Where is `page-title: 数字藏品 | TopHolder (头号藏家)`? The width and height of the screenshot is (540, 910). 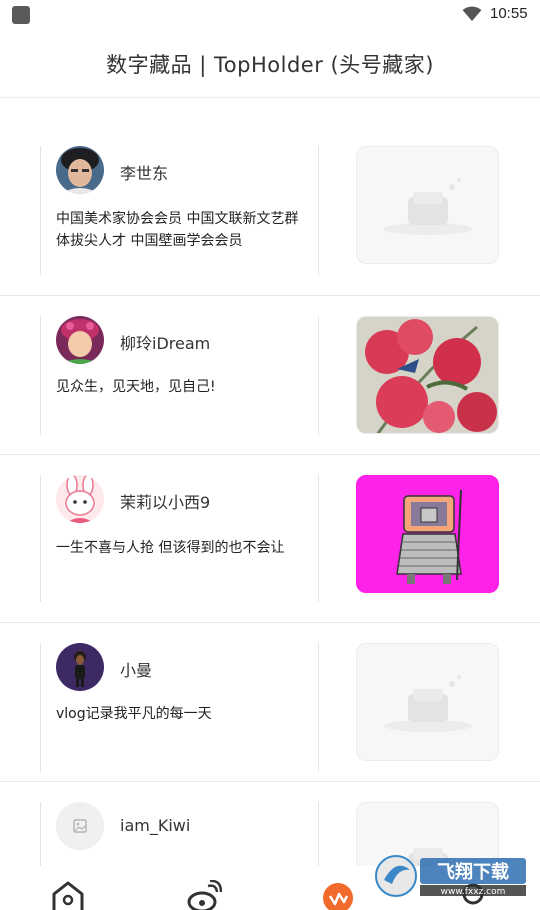
page-title: 数字藏品 | TopHolder (头号藏家) is located at coordinates (270, 64).